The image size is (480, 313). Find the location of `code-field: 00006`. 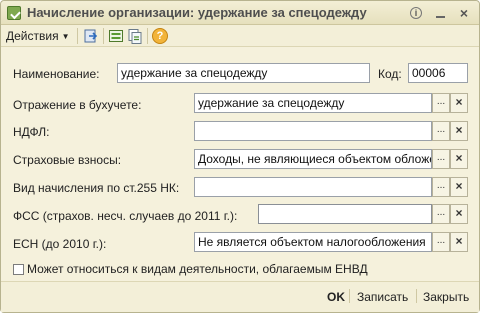

code-field: 00006 is located at coordinates (438, 73).